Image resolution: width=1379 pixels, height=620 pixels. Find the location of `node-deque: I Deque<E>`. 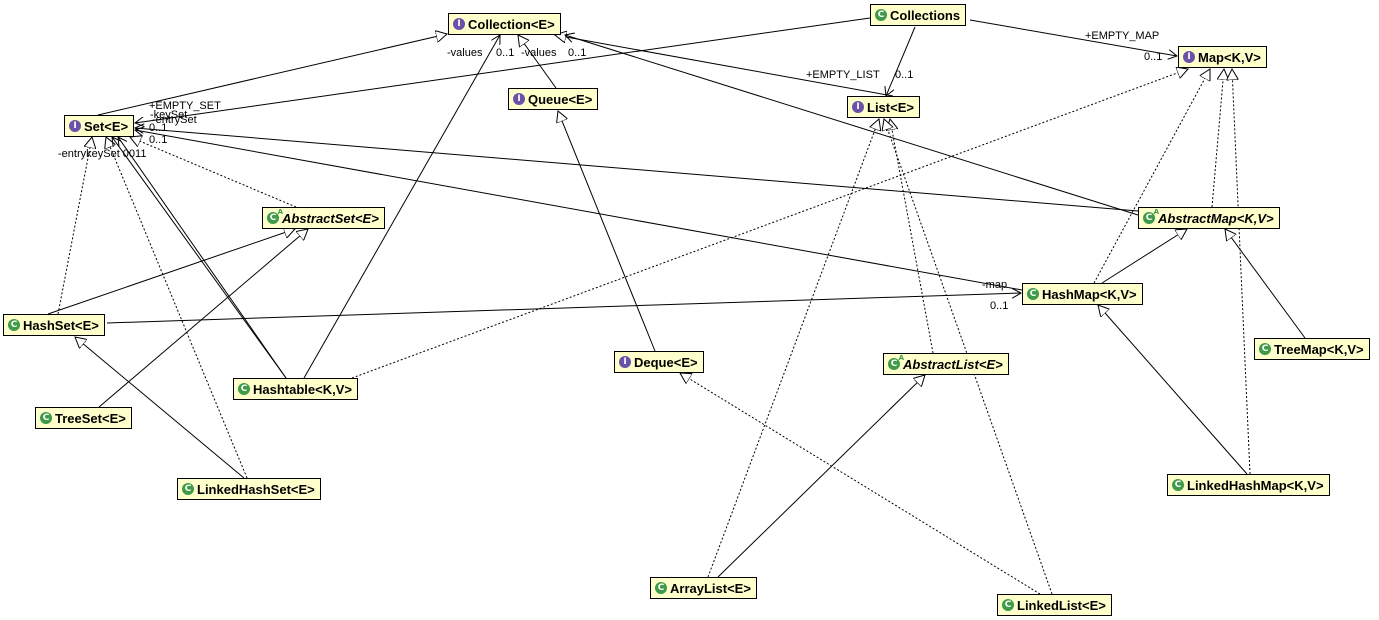

node-deque: I Deque<E> is located at coordinates (659, 362).